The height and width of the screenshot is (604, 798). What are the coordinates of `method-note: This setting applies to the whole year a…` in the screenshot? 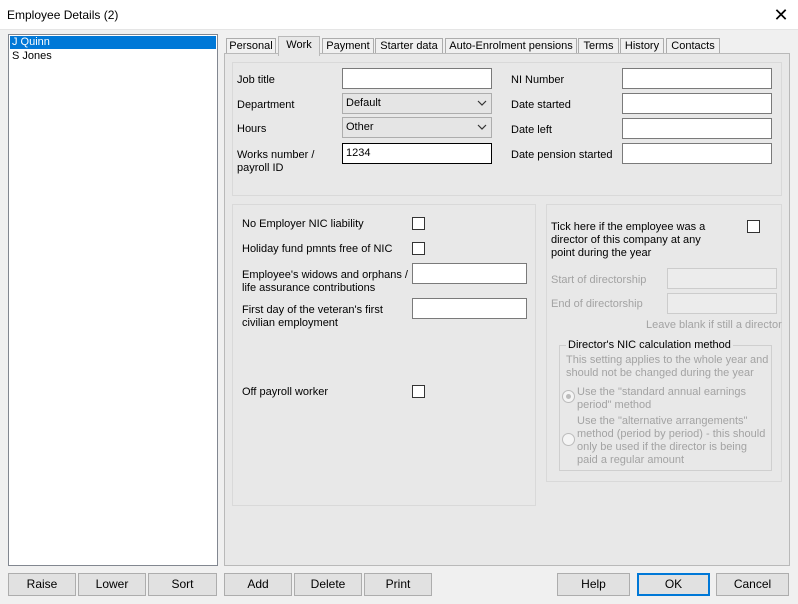 It's located at (667, 360).